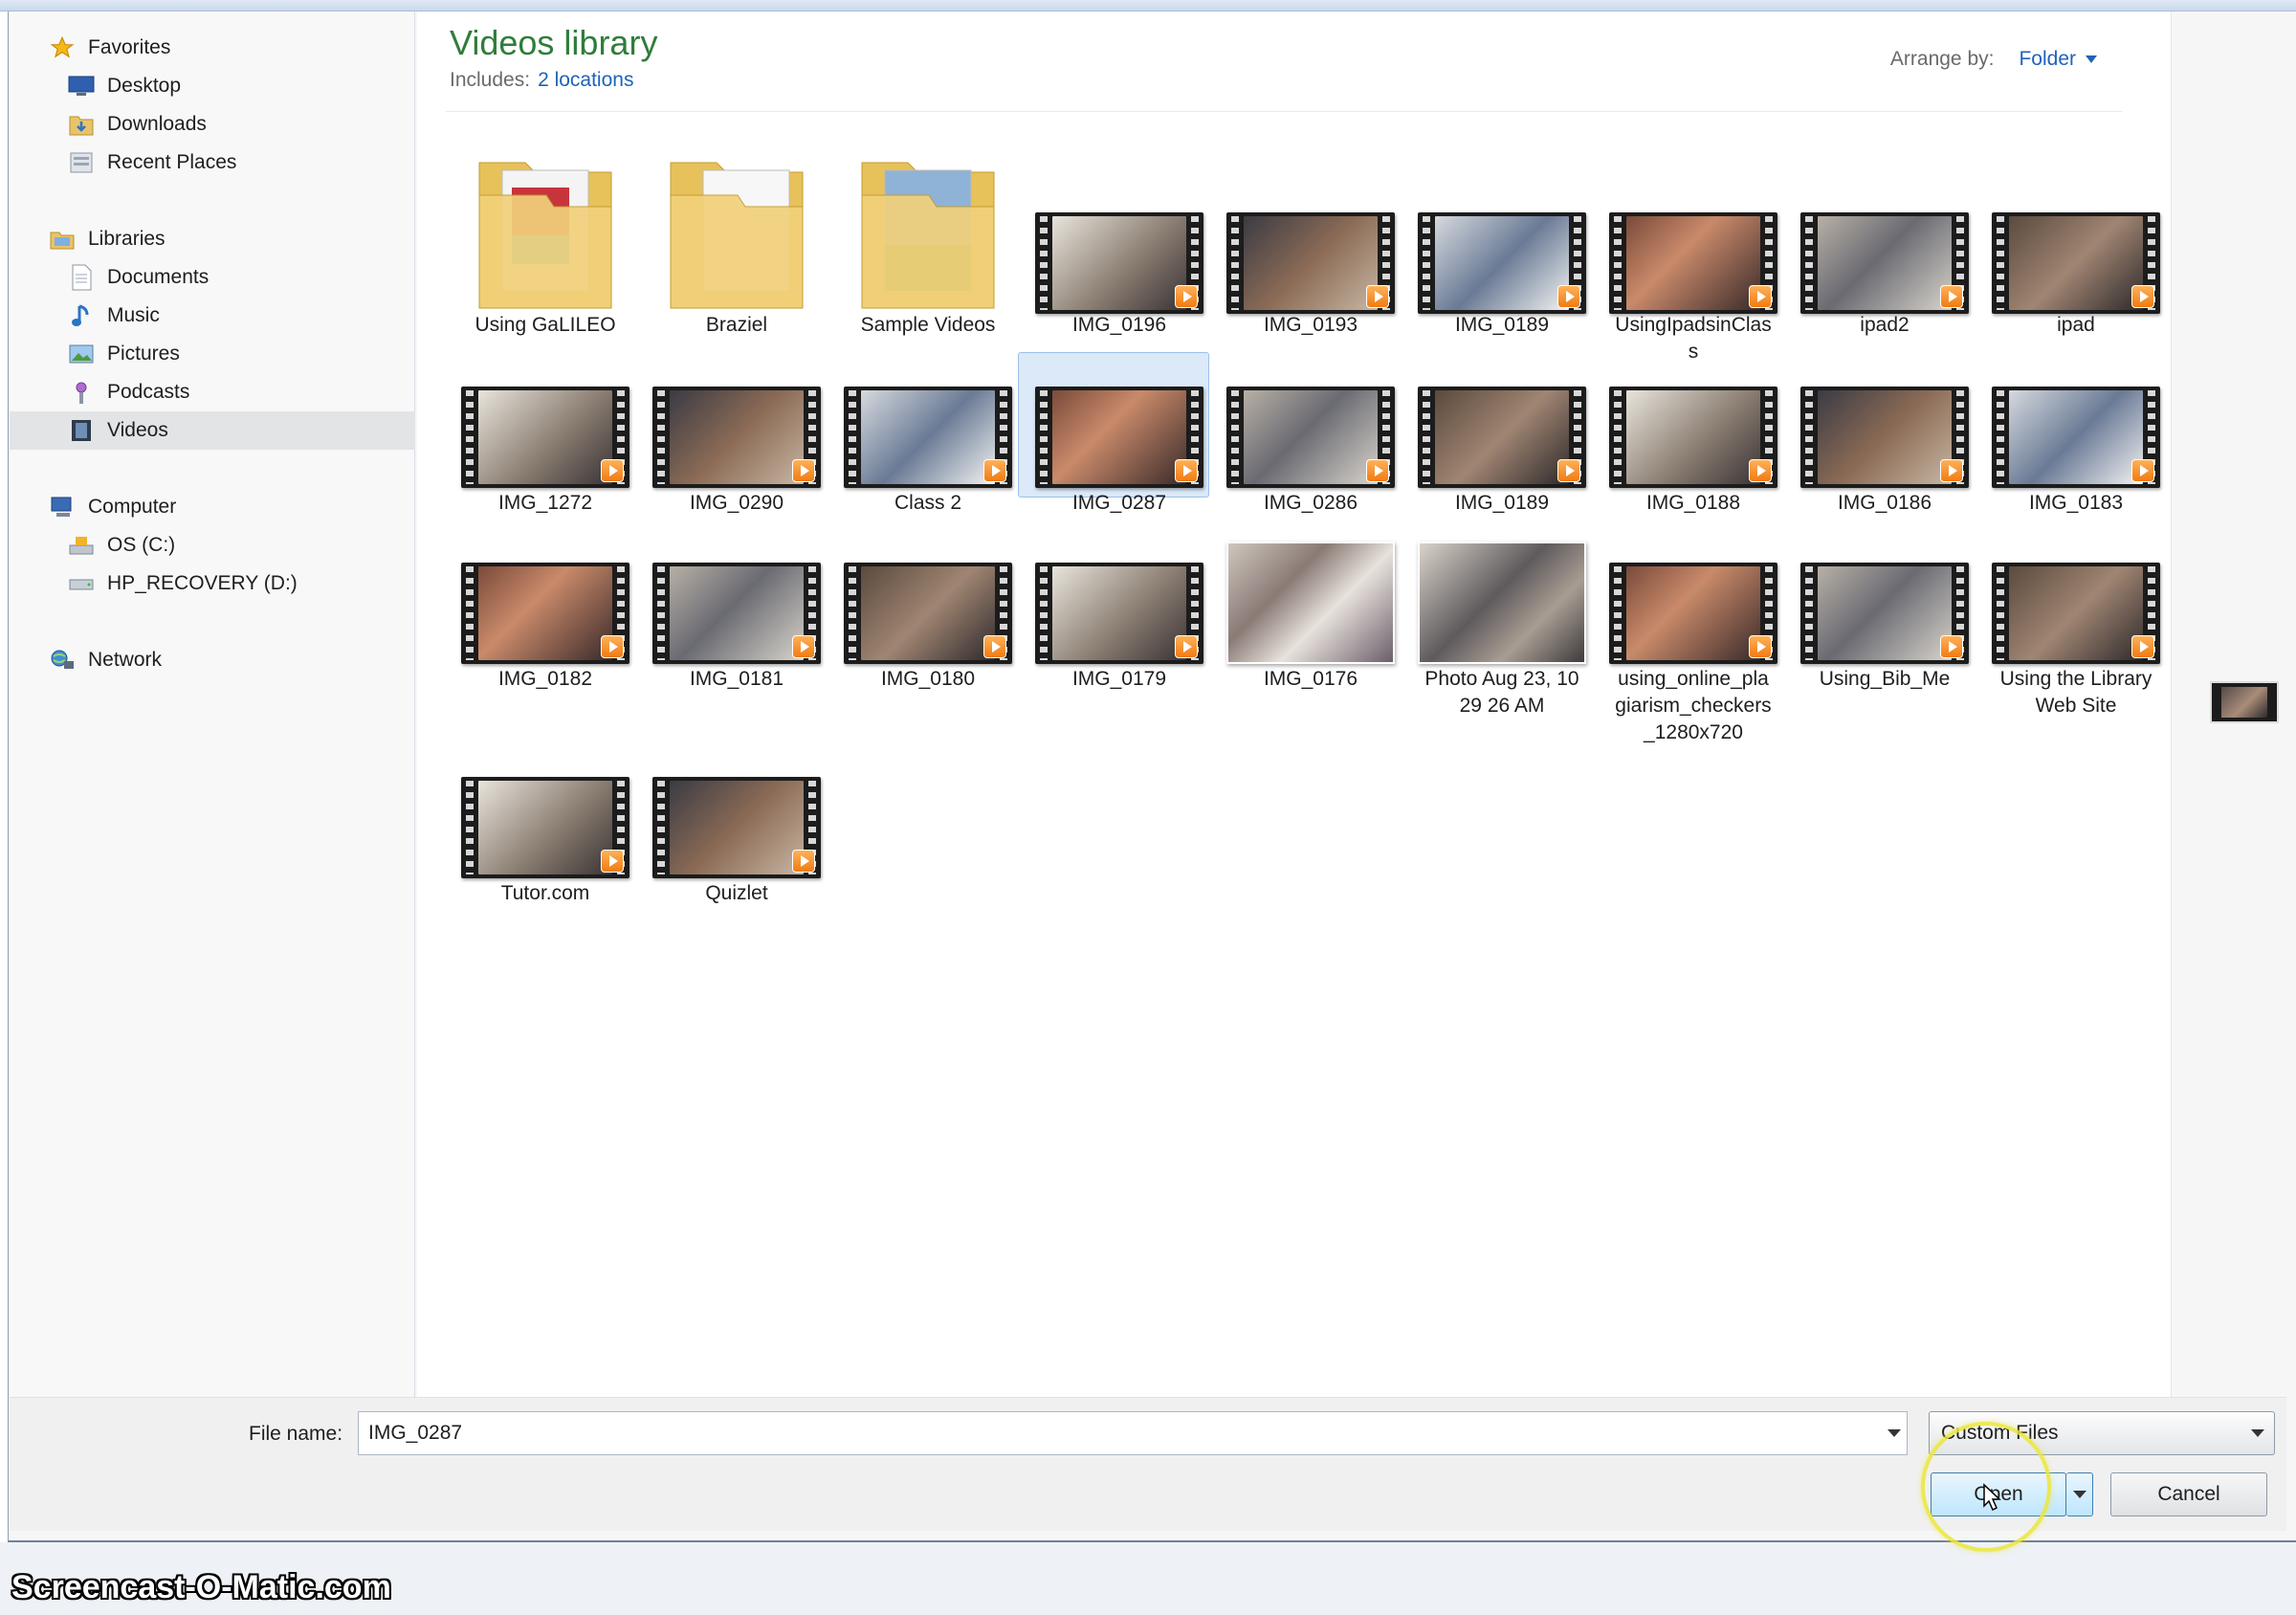  I want to click on nav-downloads: Downloads, so click(213, 124).